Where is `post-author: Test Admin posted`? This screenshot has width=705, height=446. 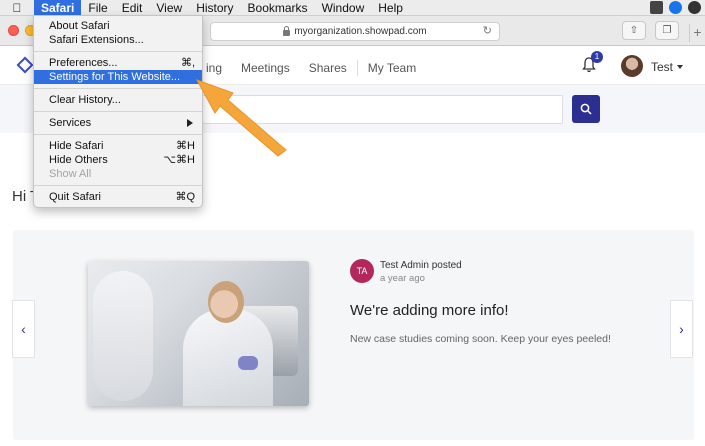
post-author: Test Admin posted is located at coordinates (421, 265).